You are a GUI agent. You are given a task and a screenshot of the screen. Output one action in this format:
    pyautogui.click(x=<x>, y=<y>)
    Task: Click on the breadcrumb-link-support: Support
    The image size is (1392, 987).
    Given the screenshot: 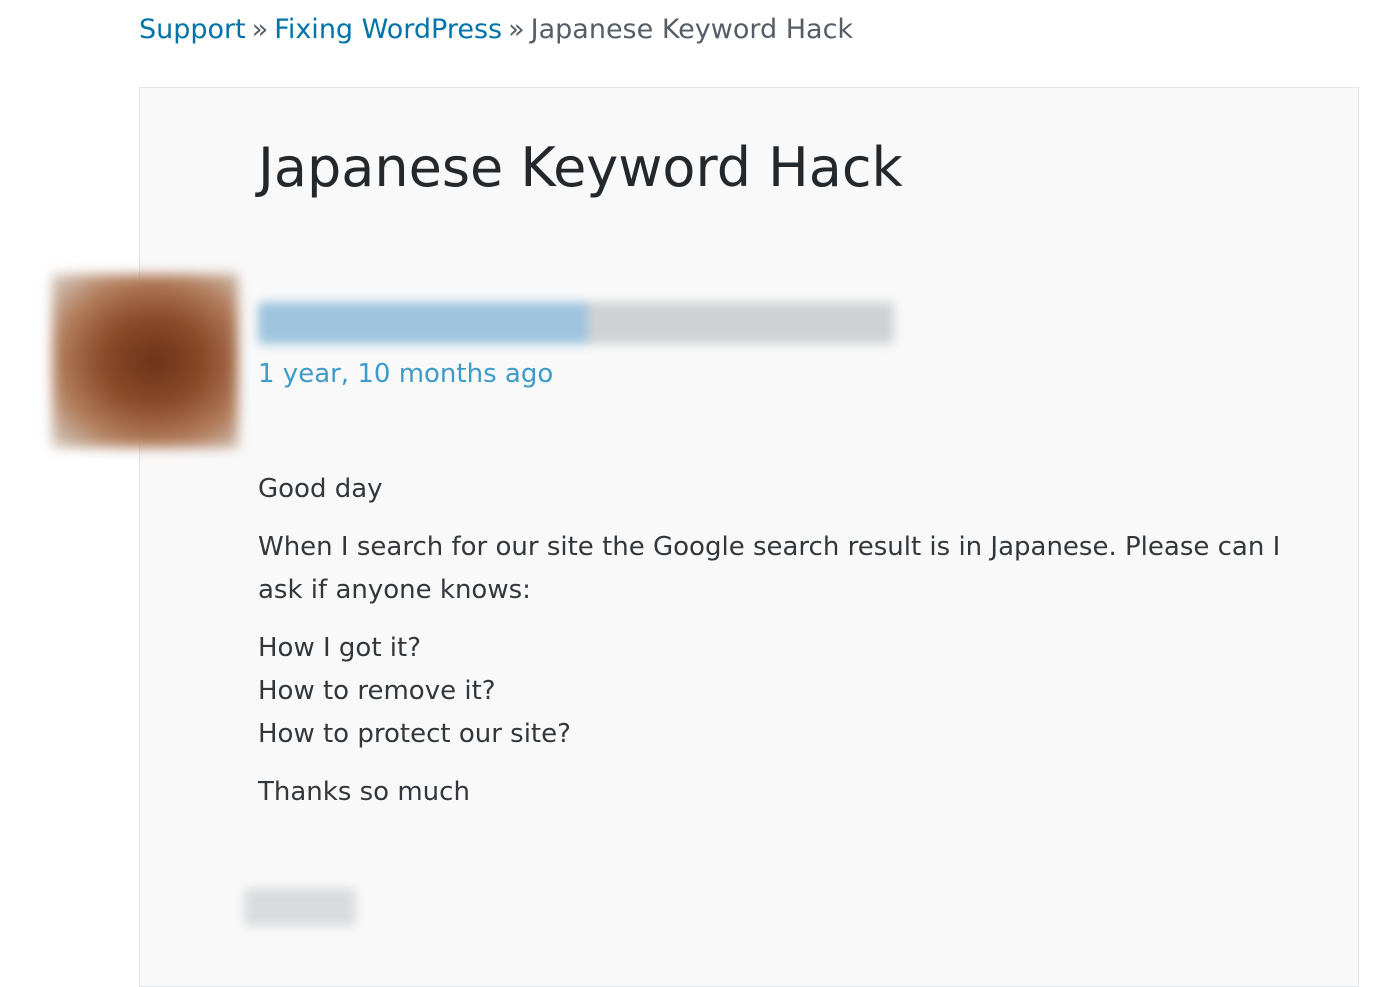 What is the action you would take?
    pyautogui.click(x=192, y=29)
    